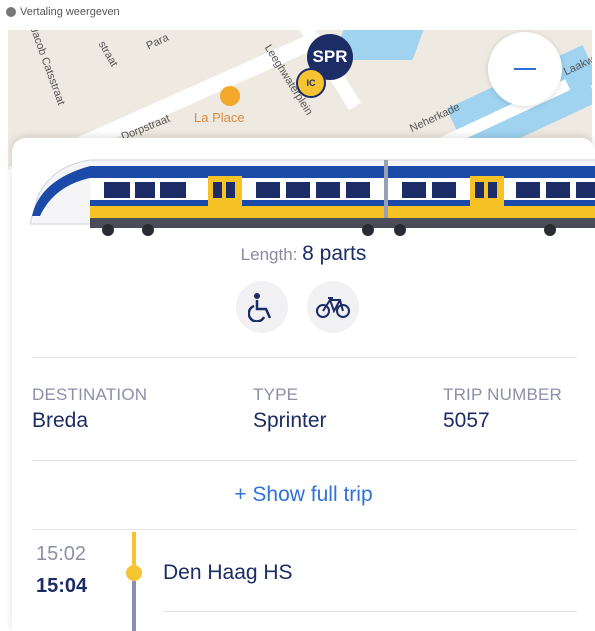 The image size is (595, 631). I want to click on coffee-pin-icon, so click(230, 96).